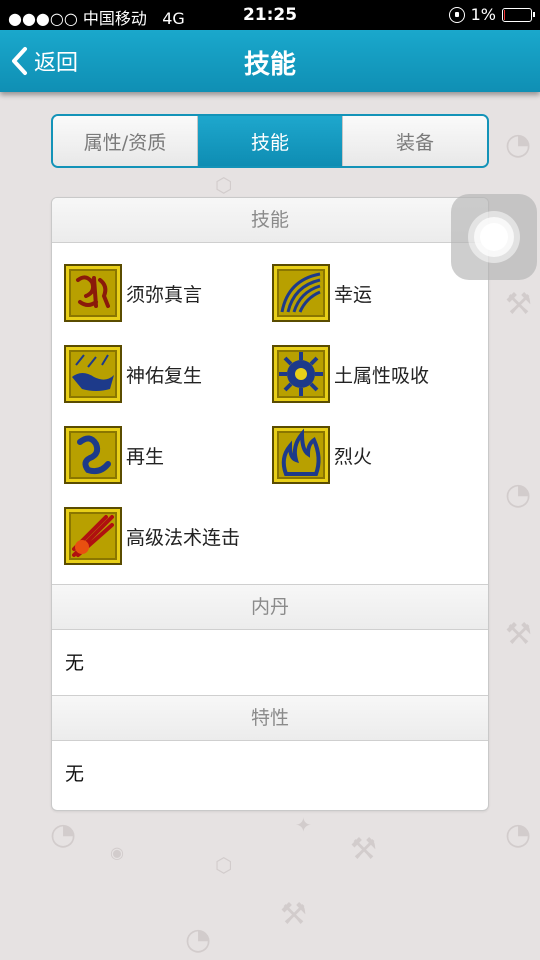 The height and width of the screenshot is (960, 540). What do you see at coordinates (93, 536) in the screenshot?
I see `spell-combo-icon` at bounding box center [93, 536].